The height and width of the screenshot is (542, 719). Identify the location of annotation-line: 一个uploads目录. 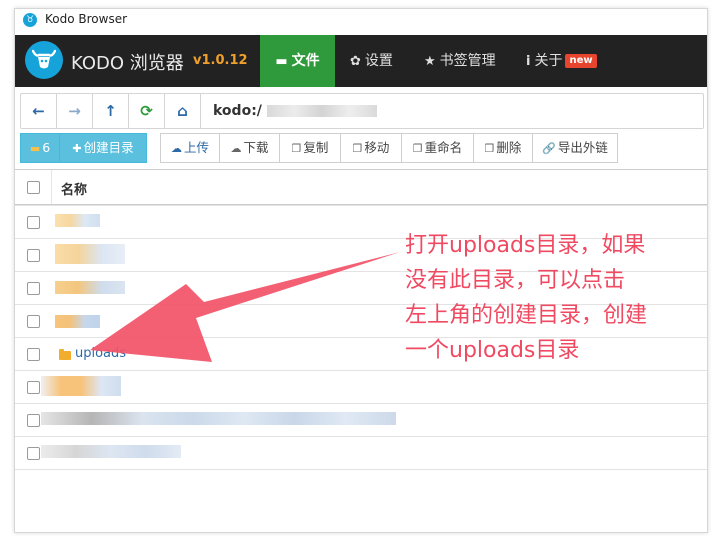
(492, 350).